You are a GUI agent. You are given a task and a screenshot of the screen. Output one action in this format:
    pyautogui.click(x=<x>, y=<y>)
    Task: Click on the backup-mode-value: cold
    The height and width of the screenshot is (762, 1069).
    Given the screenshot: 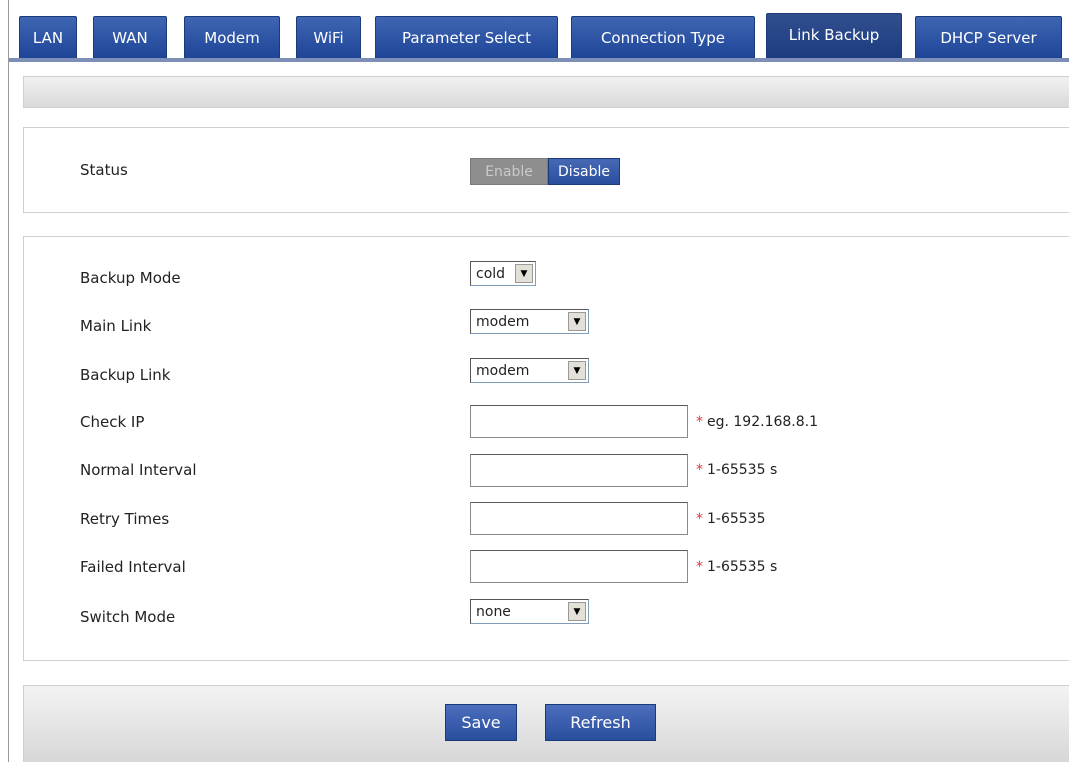 What is the action you would take?
    pyautogui.click(x=491, y=273)
    